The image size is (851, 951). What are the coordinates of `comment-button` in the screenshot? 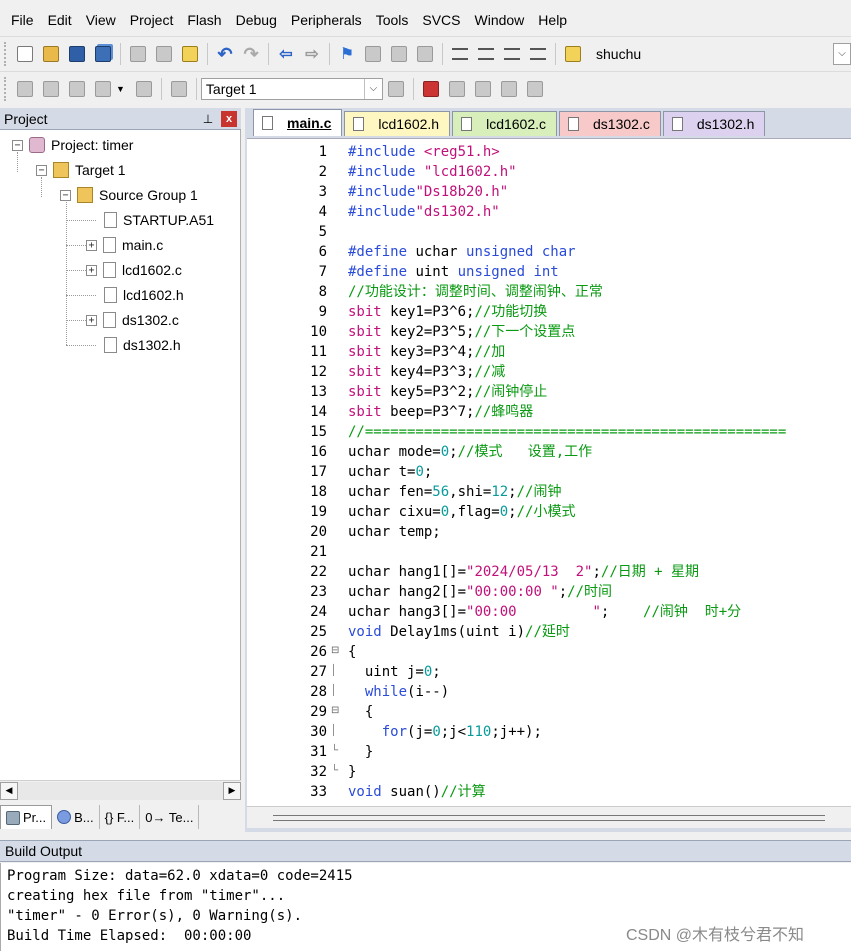 It's located at (512, 54).